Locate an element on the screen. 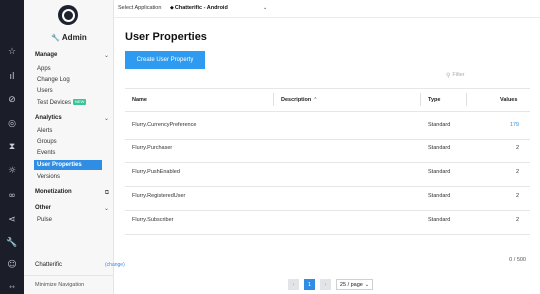 The height and width of the screenshot is (294, 540). sun-icon: ☼ is located at coordinates (12, 171).